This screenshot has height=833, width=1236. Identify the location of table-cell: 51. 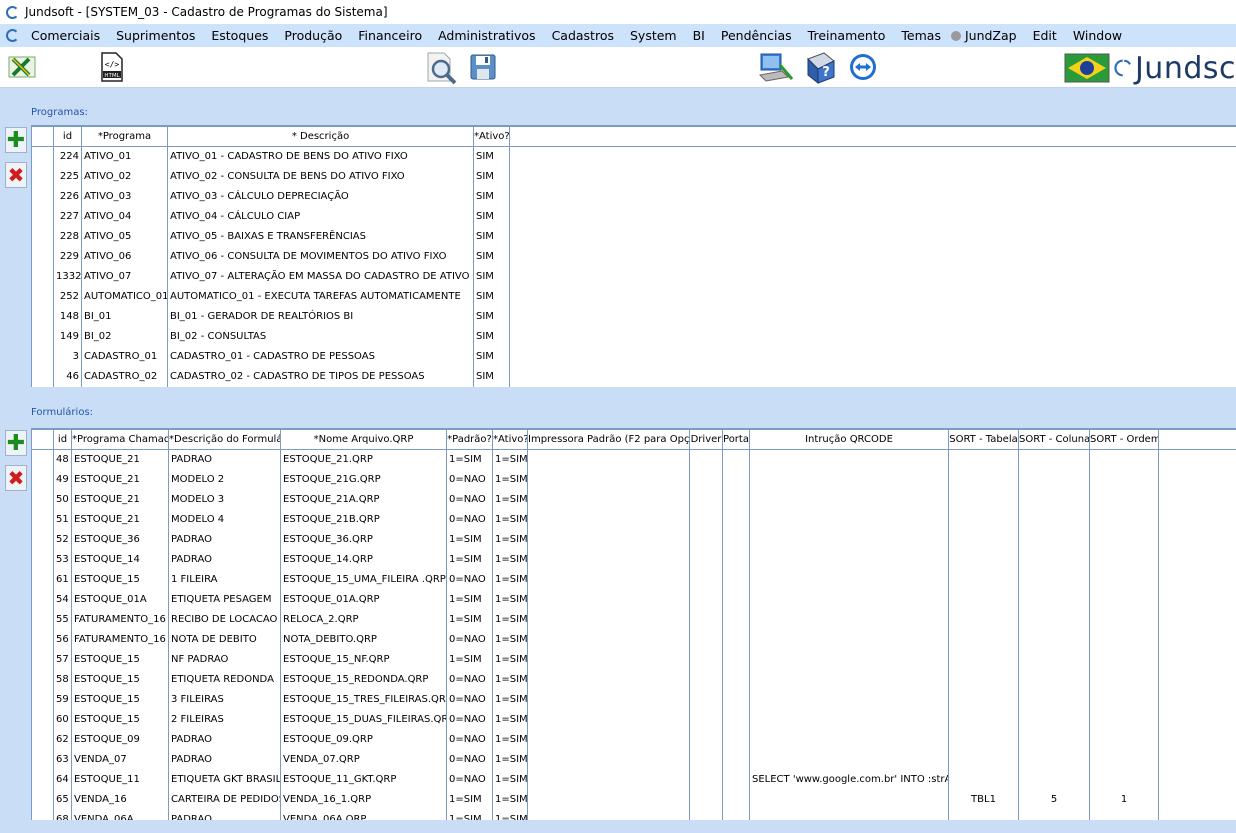
(62, 519).